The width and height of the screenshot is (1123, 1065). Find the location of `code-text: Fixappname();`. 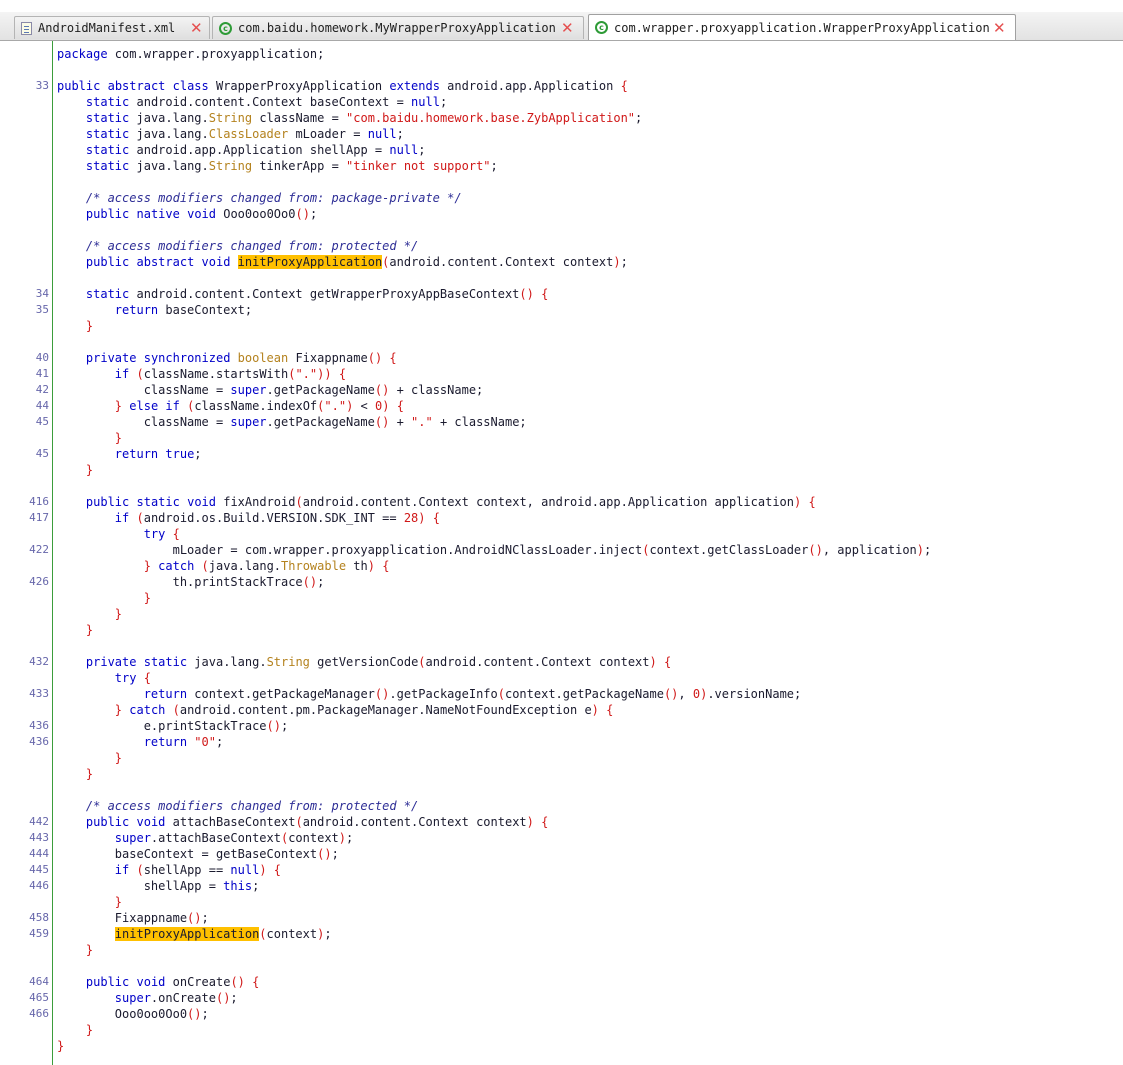

code-text: Fixappname(); is located at coordinates (133, 918).